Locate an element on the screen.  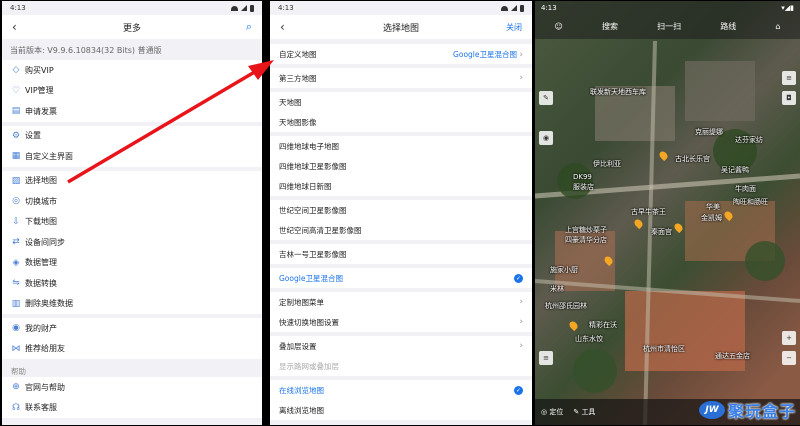
third-party-row: 第三方地图 › is located at coordinates (401, 78).